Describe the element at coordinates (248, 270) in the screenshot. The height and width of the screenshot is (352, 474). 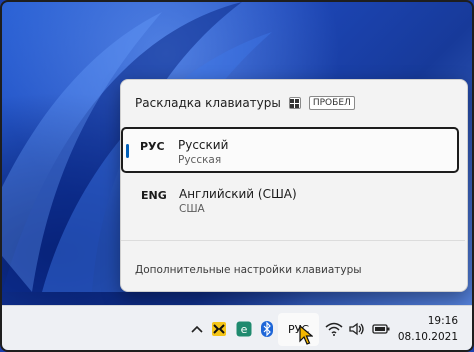
I see `more-keyboard-settings-link: Дополнительные настройки клавиатуры` at that location.